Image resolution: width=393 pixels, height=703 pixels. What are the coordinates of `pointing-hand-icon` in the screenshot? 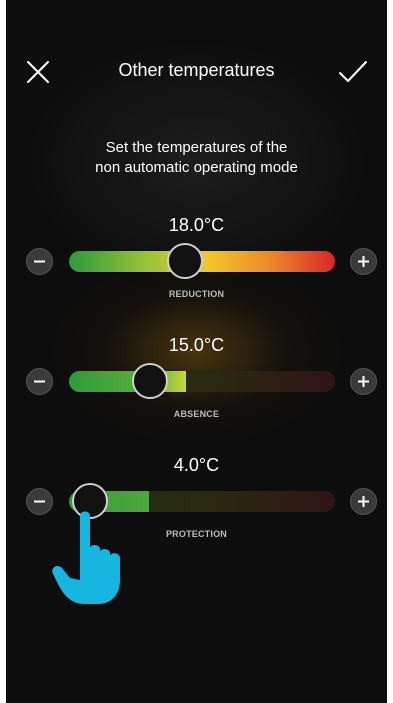 It's located at (86, 557).